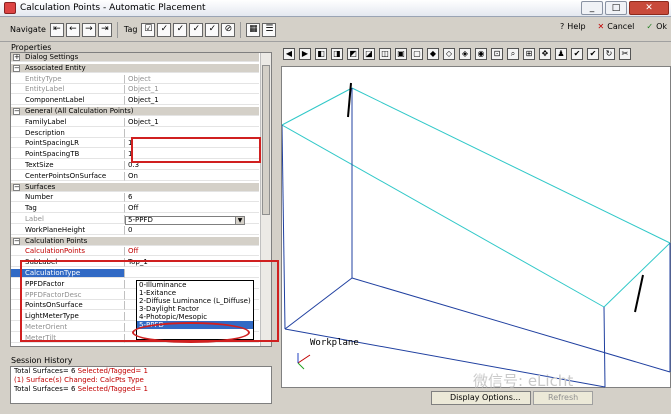 The width and height of the screenshot is (671, 414). Describe the element at coordinates (68, 155) in the screenshot. I see `property-name: PointSpacingTB` at that location.